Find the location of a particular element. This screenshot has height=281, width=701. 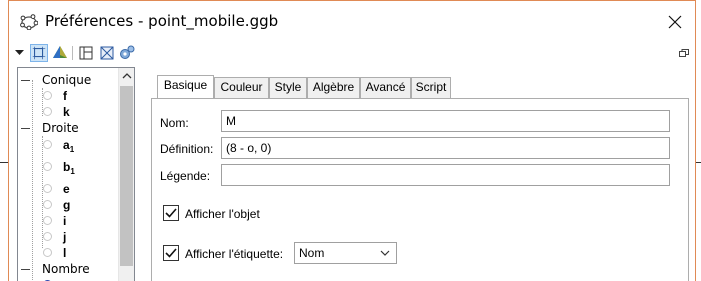

tree-item-e: e is located at coordinates (70, 189).